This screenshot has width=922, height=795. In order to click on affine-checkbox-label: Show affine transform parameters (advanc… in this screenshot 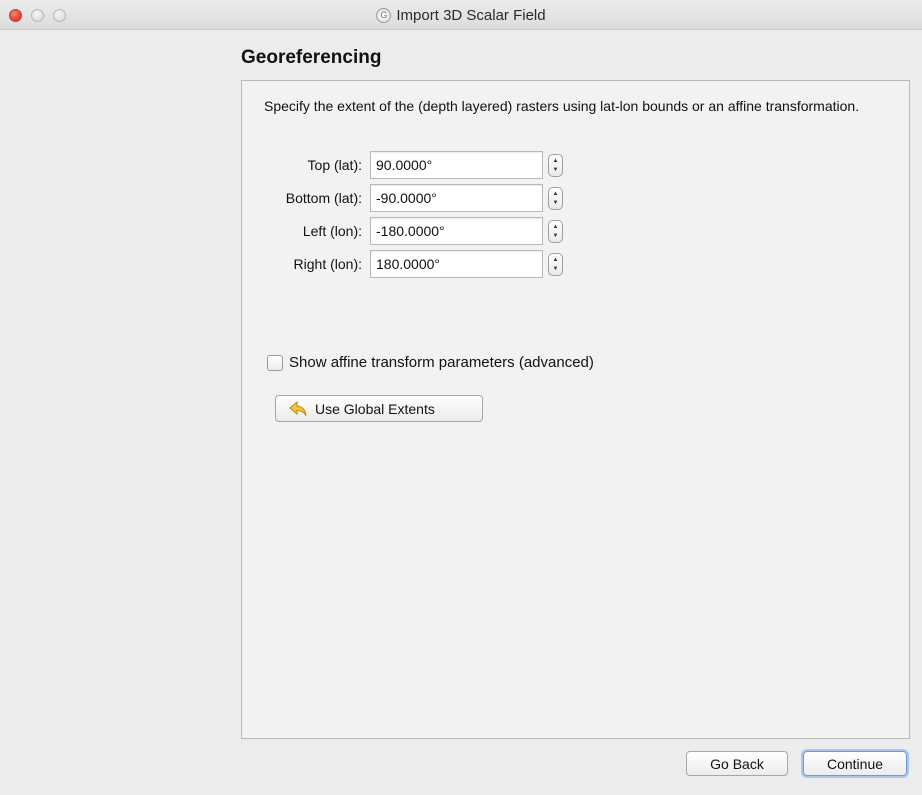, I will do `click(441, 362)`.